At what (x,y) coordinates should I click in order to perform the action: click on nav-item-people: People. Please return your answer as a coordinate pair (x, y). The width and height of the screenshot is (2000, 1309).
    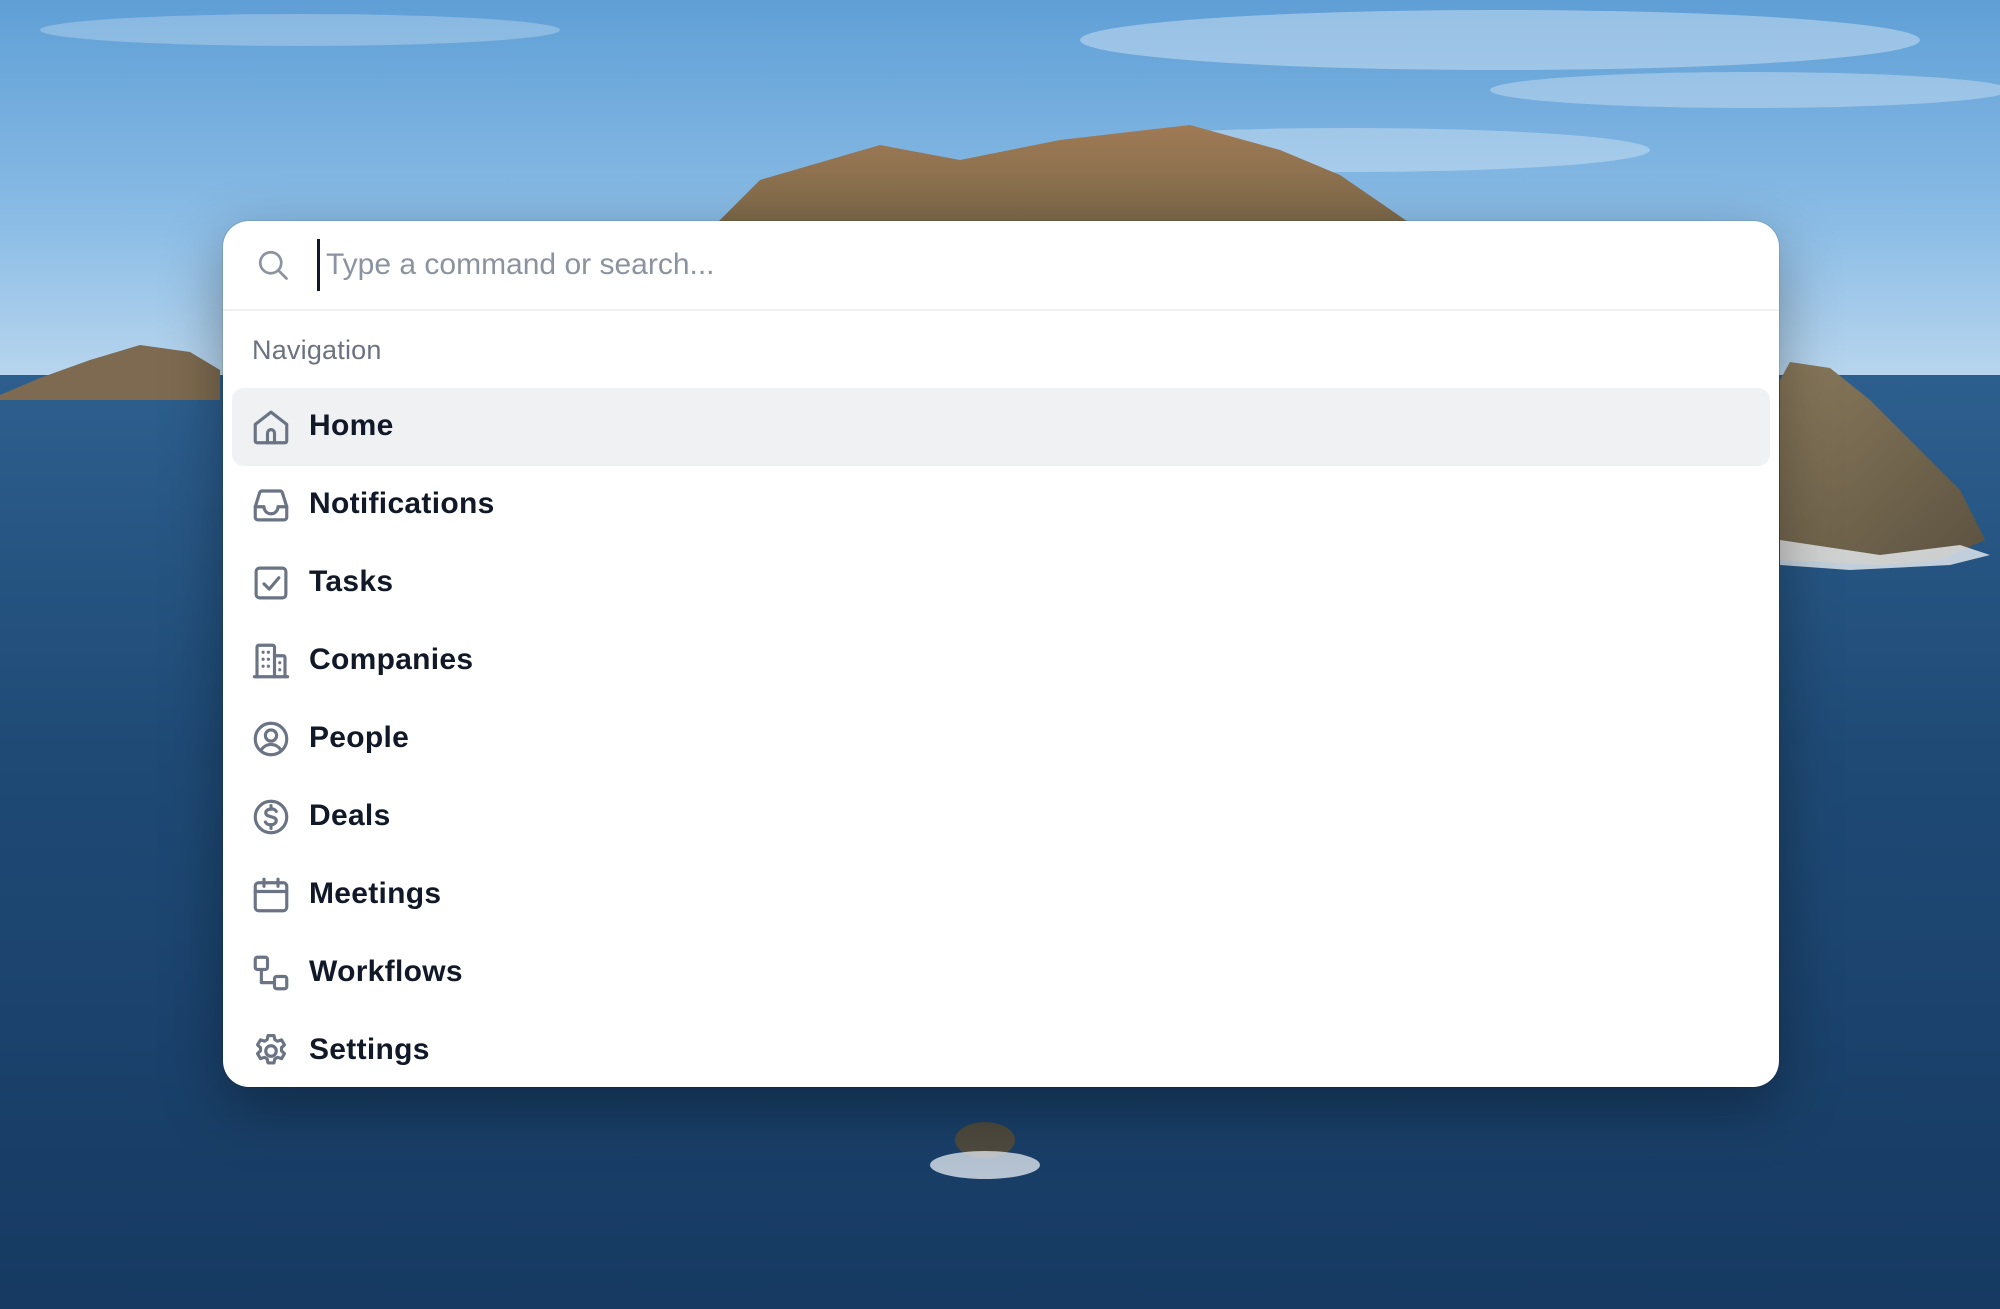
    Looking at the image, I should click on (1001, 739).